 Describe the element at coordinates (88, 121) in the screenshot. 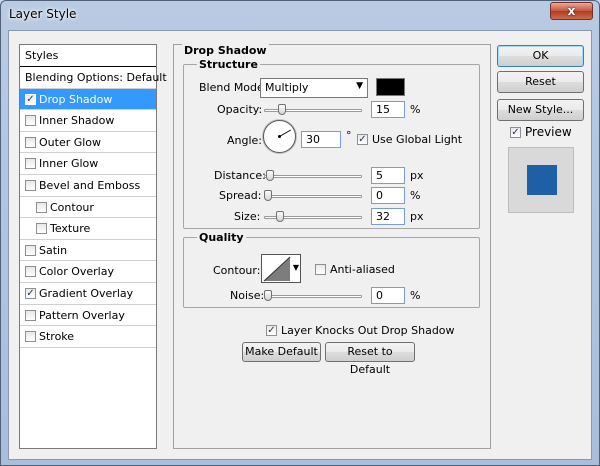

I see `styles-list-item: Inner Shadow` at that location.